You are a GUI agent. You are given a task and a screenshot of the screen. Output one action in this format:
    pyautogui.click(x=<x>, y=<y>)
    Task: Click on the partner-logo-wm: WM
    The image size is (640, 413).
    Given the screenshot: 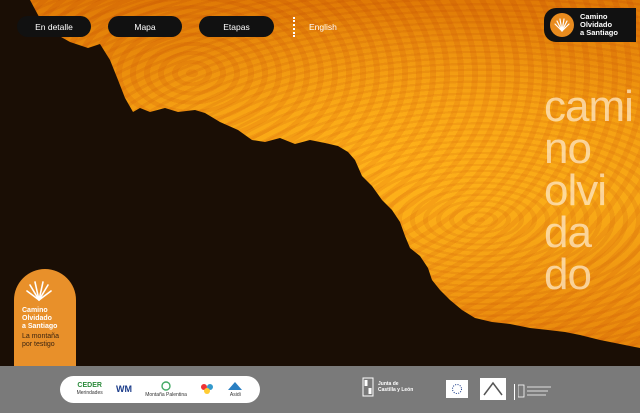 What is the action you would take?
    pyautogui.click(x=124, y=389)
    